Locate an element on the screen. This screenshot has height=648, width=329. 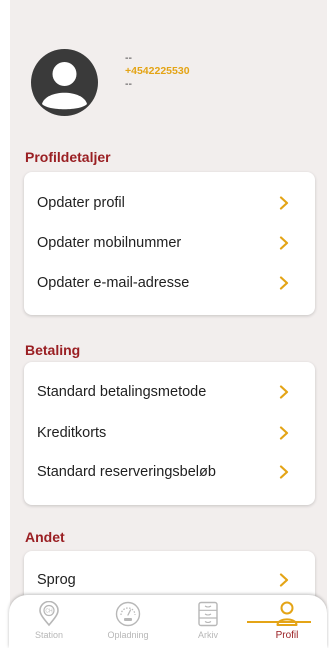
tab-archive: Arkiv is located at coordinates (208, 621).